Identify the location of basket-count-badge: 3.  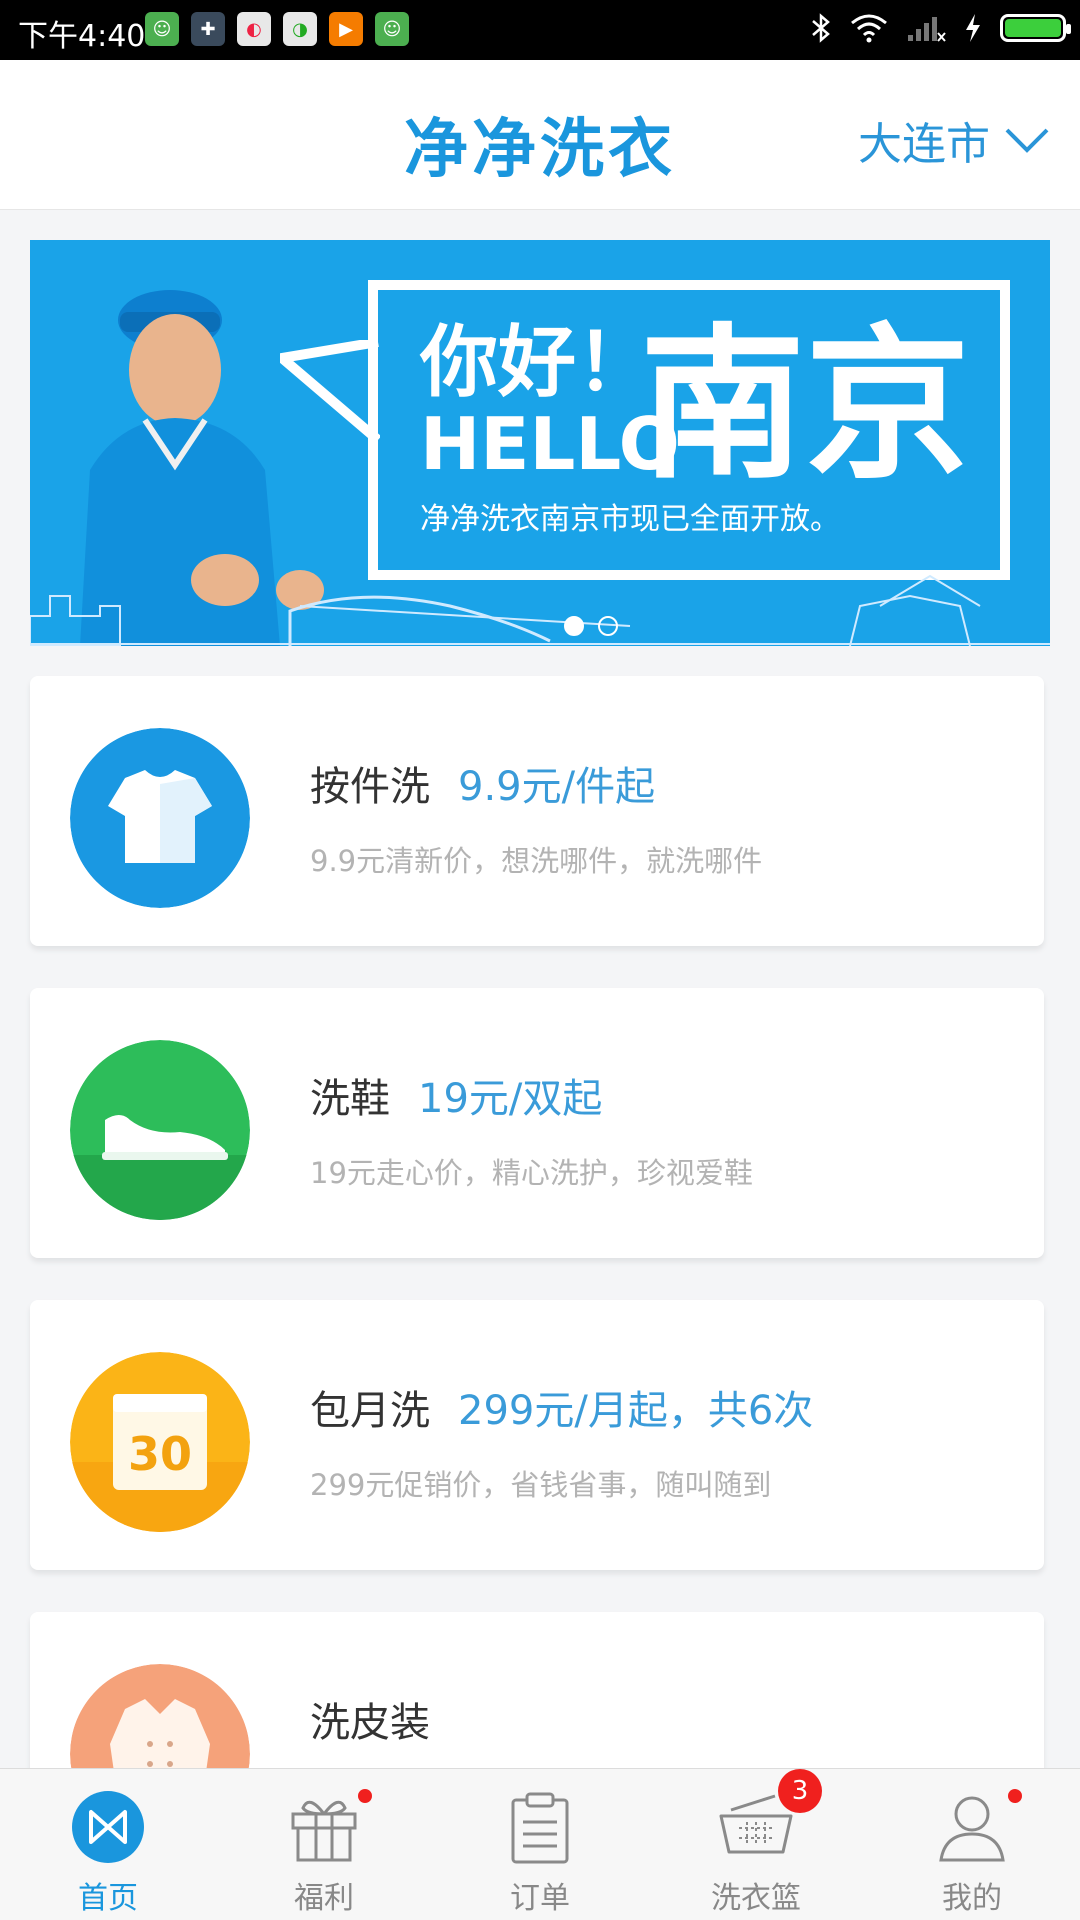
(800, 1791).